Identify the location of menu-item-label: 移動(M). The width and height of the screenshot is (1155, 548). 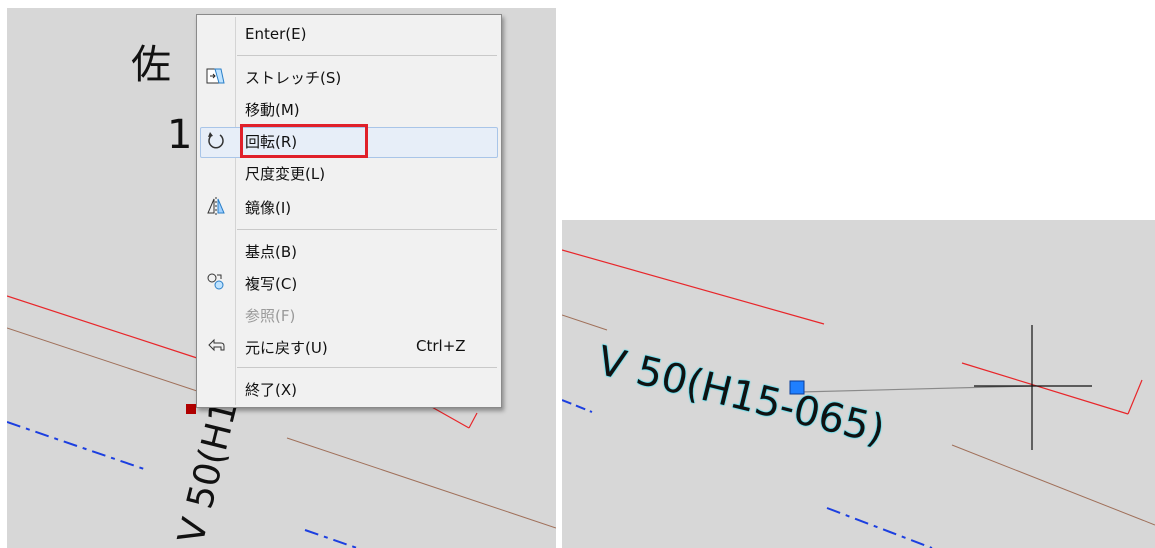
(272, 110).